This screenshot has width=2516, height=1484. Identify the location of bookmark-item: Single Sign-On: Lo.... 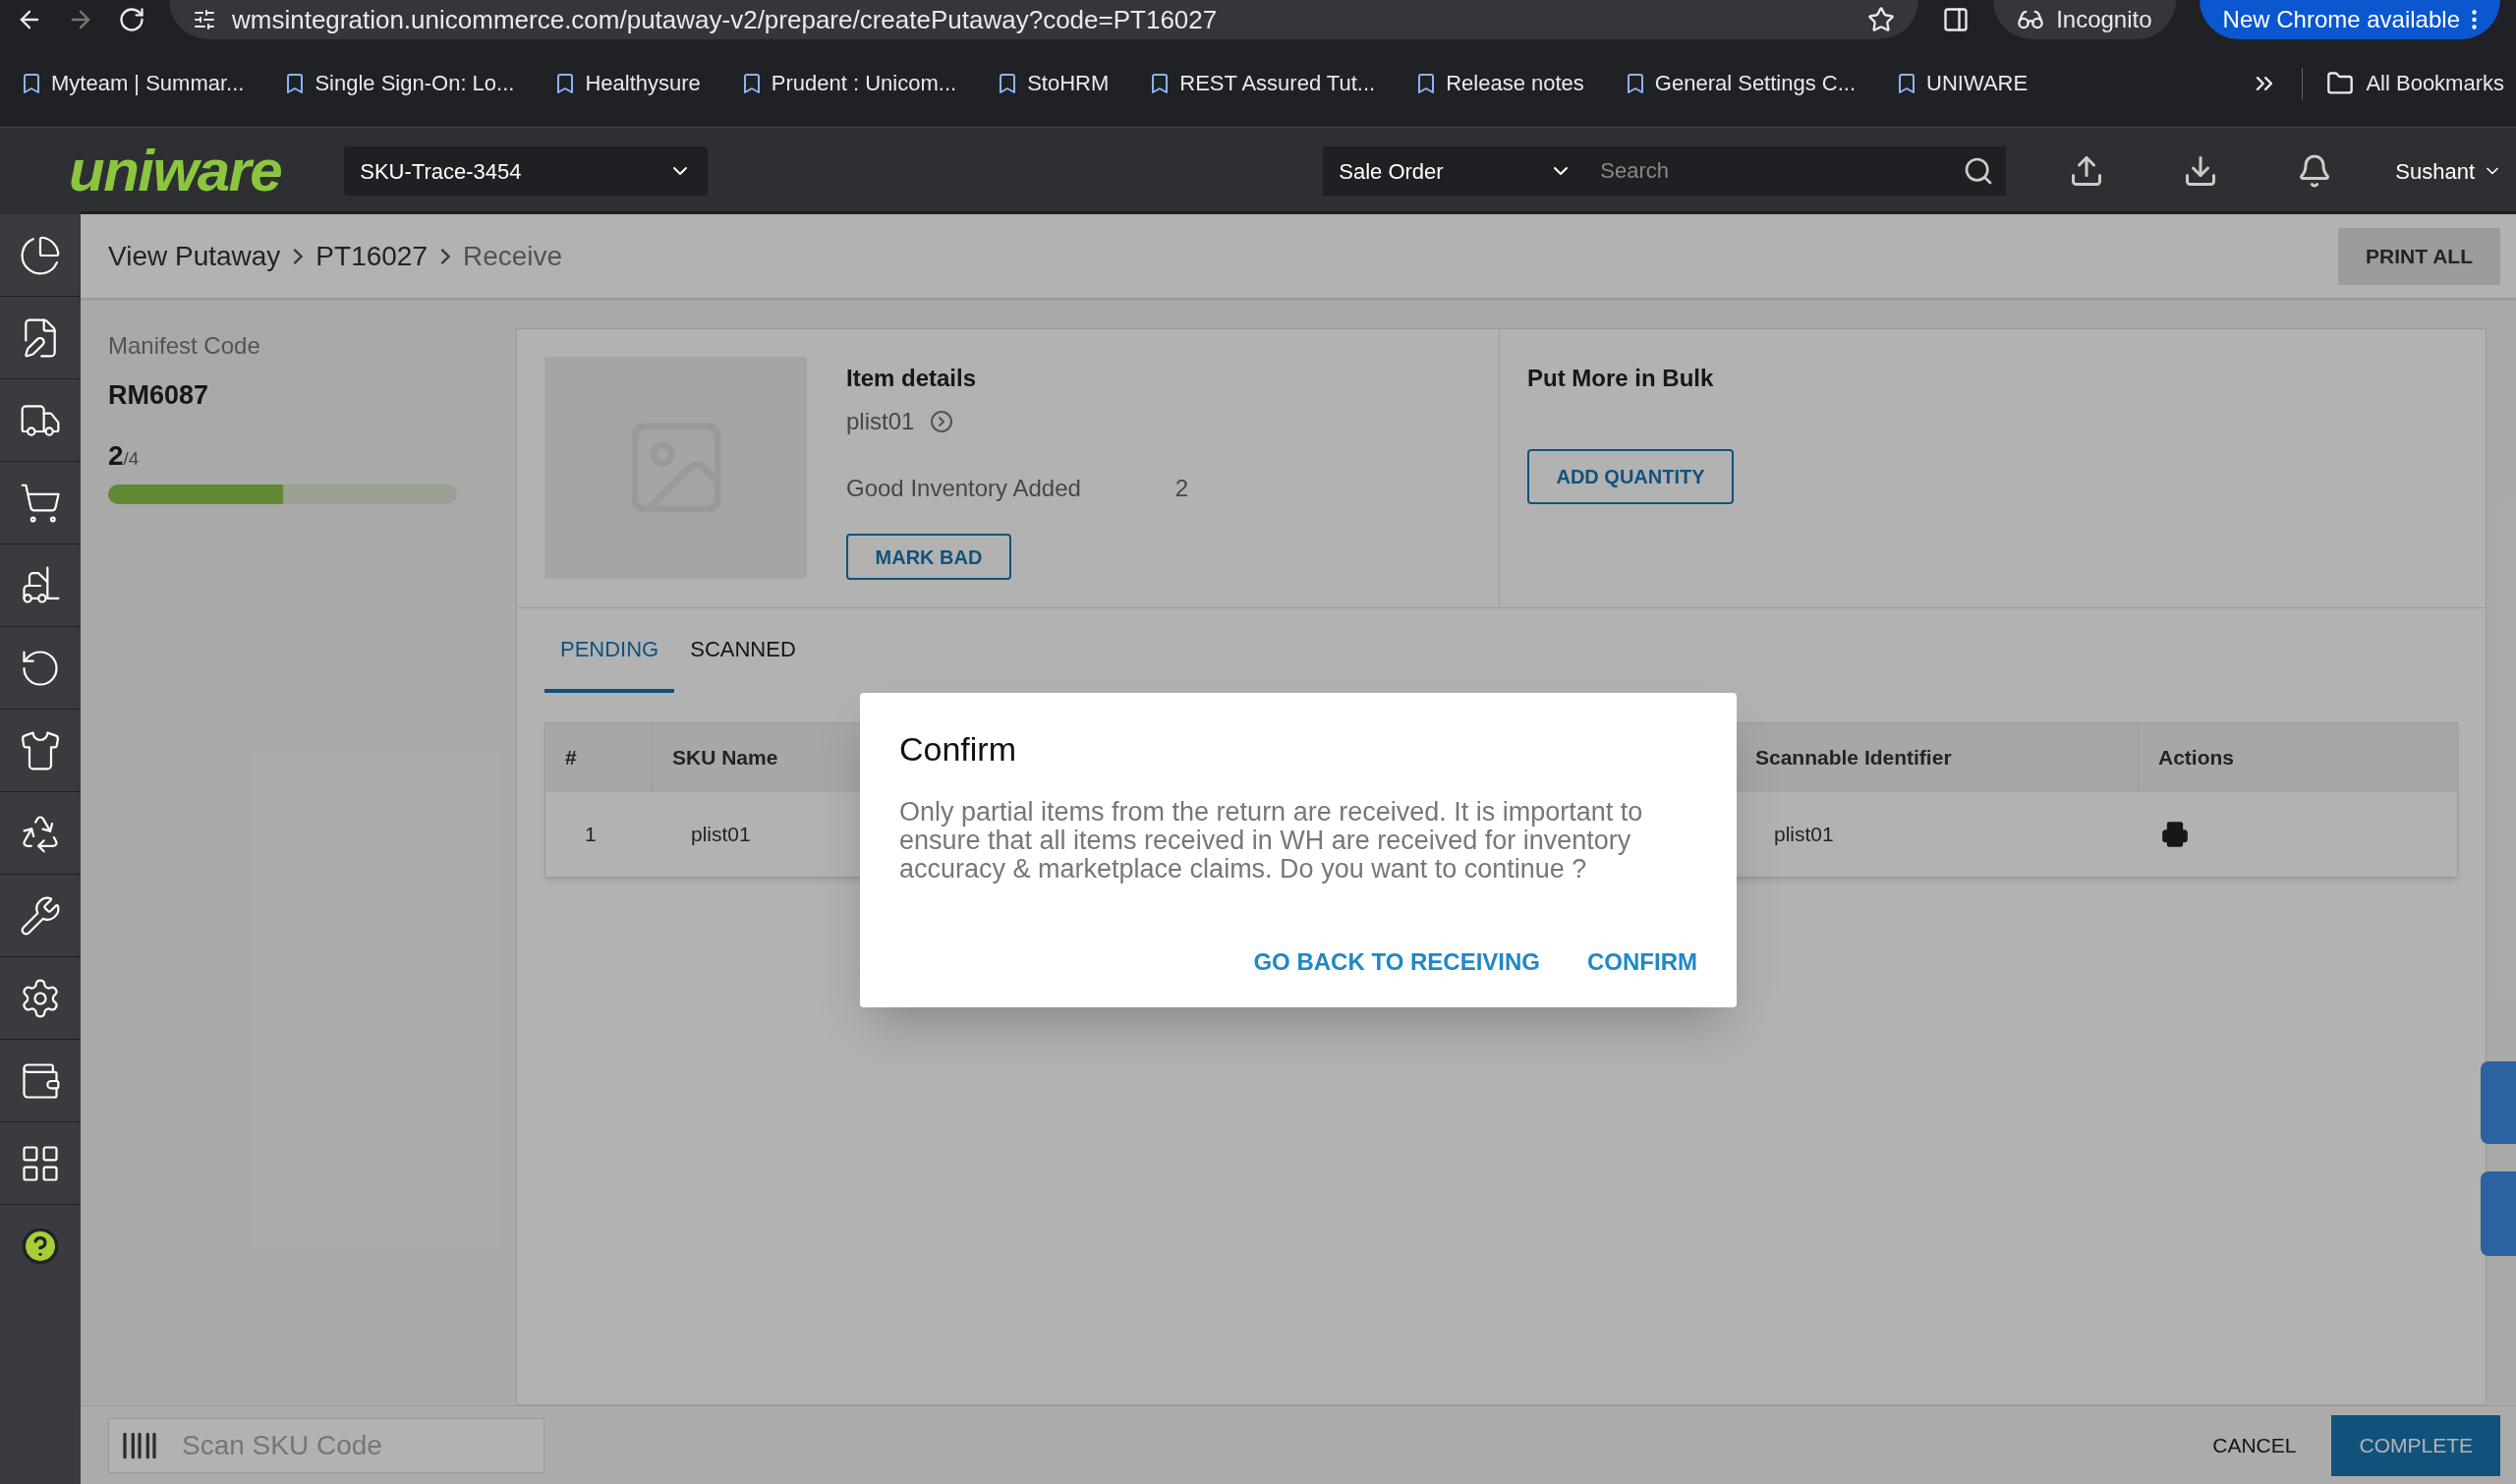
(399, 83).